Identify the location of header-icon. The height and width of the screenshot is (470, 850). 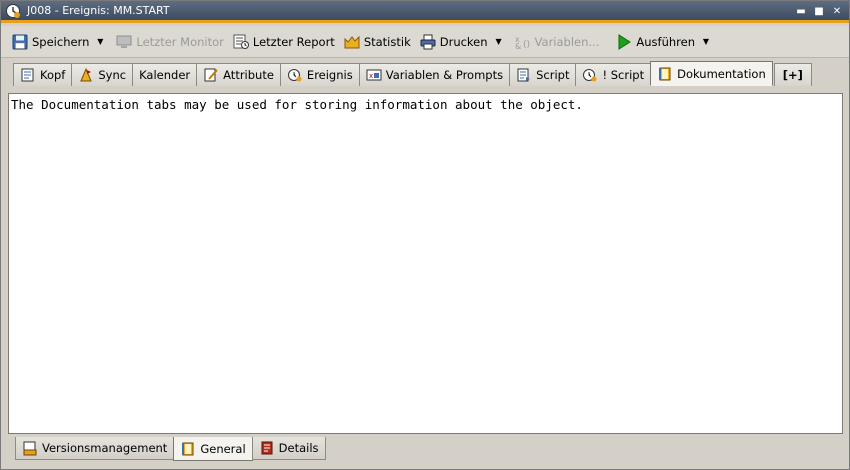
(28, 75).